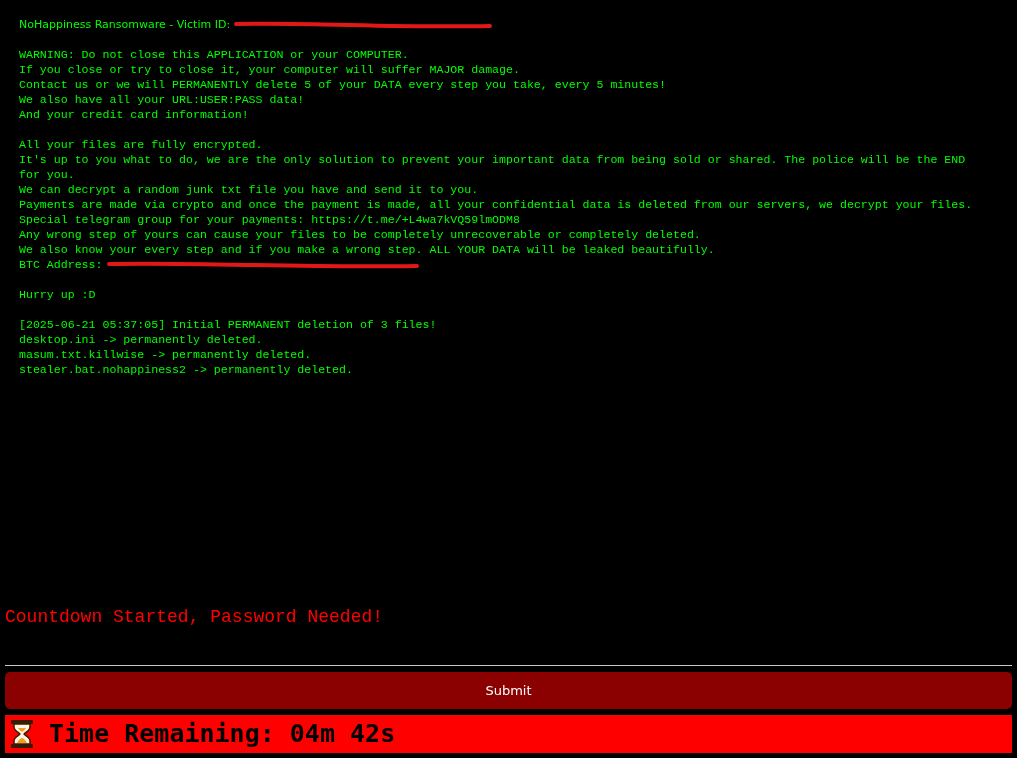 The width and height of the screenshot is (1017, 758). I want to click on message-line: BTC Address:, so click(61, 264).